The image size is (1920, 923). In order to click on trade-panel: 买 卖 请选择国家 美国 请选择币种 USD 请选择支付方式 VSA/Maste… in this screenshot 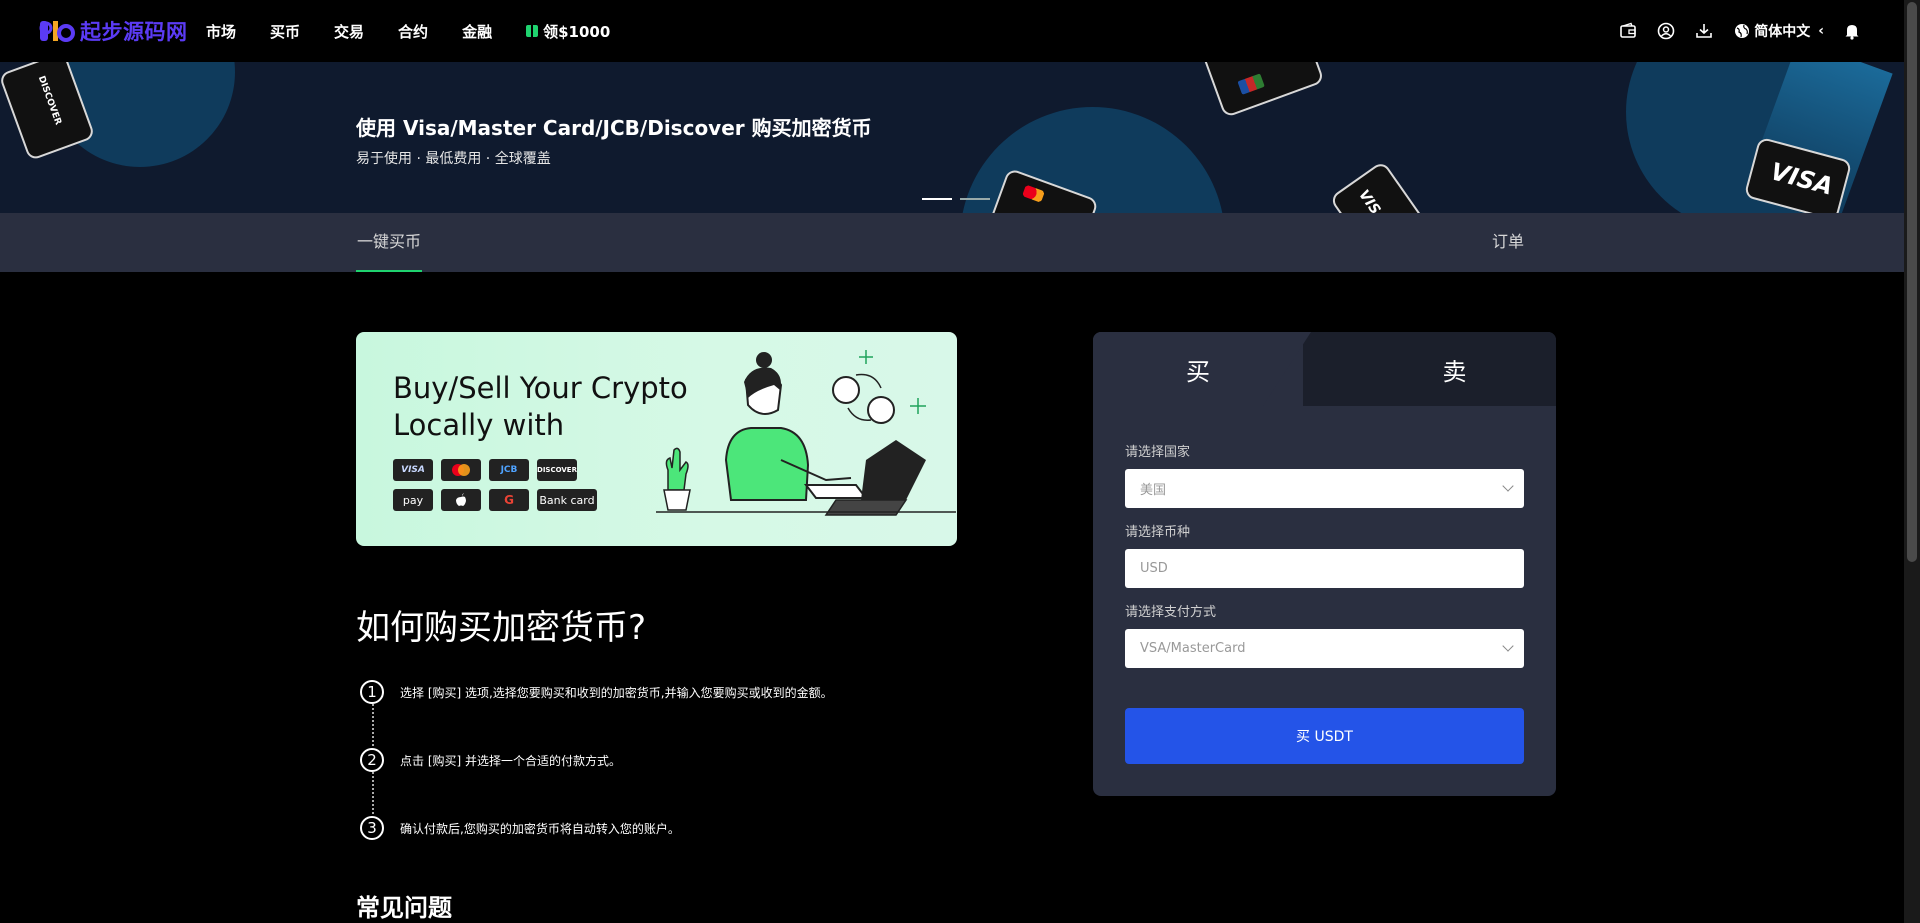, I will do `click(1324, 564)`.